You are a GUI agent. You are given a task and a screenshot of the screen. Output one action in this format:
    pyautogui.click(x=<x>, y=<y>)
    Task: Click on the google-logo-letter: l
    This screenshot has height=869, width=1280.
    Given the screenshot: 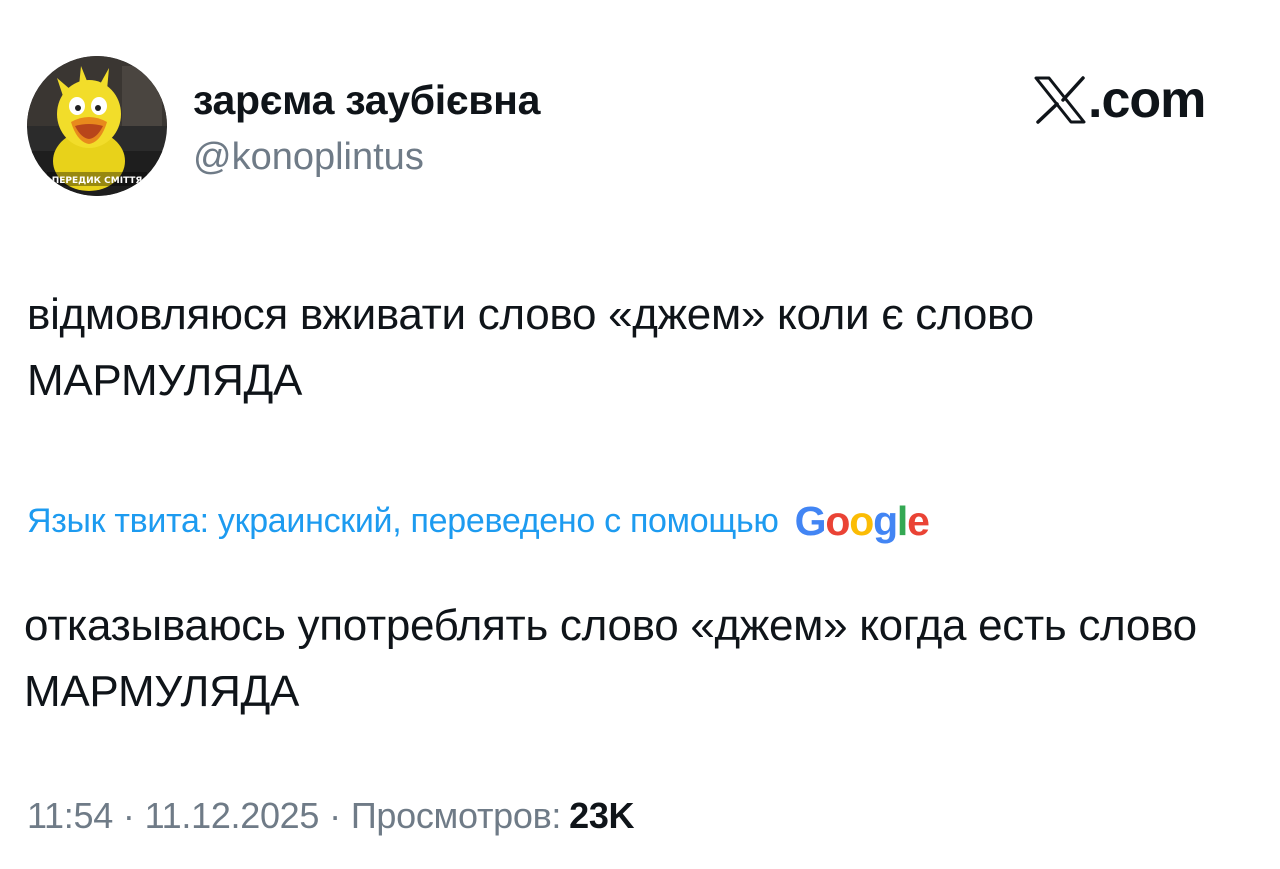 What is the action you would take?
    pyautogui.click(x=902, y=521)
    